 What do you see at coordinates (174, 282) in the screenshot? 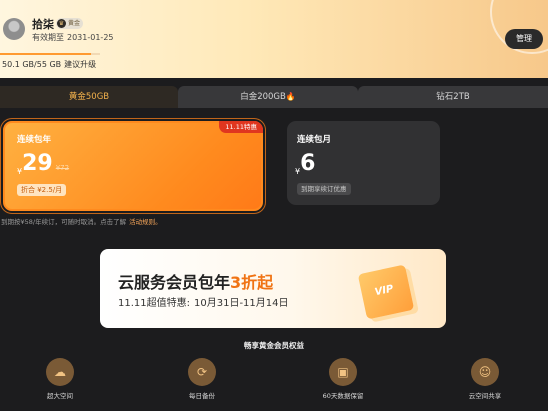
I see `banner-title-main: 云服务会员包年` at bounding box center [174, 282].